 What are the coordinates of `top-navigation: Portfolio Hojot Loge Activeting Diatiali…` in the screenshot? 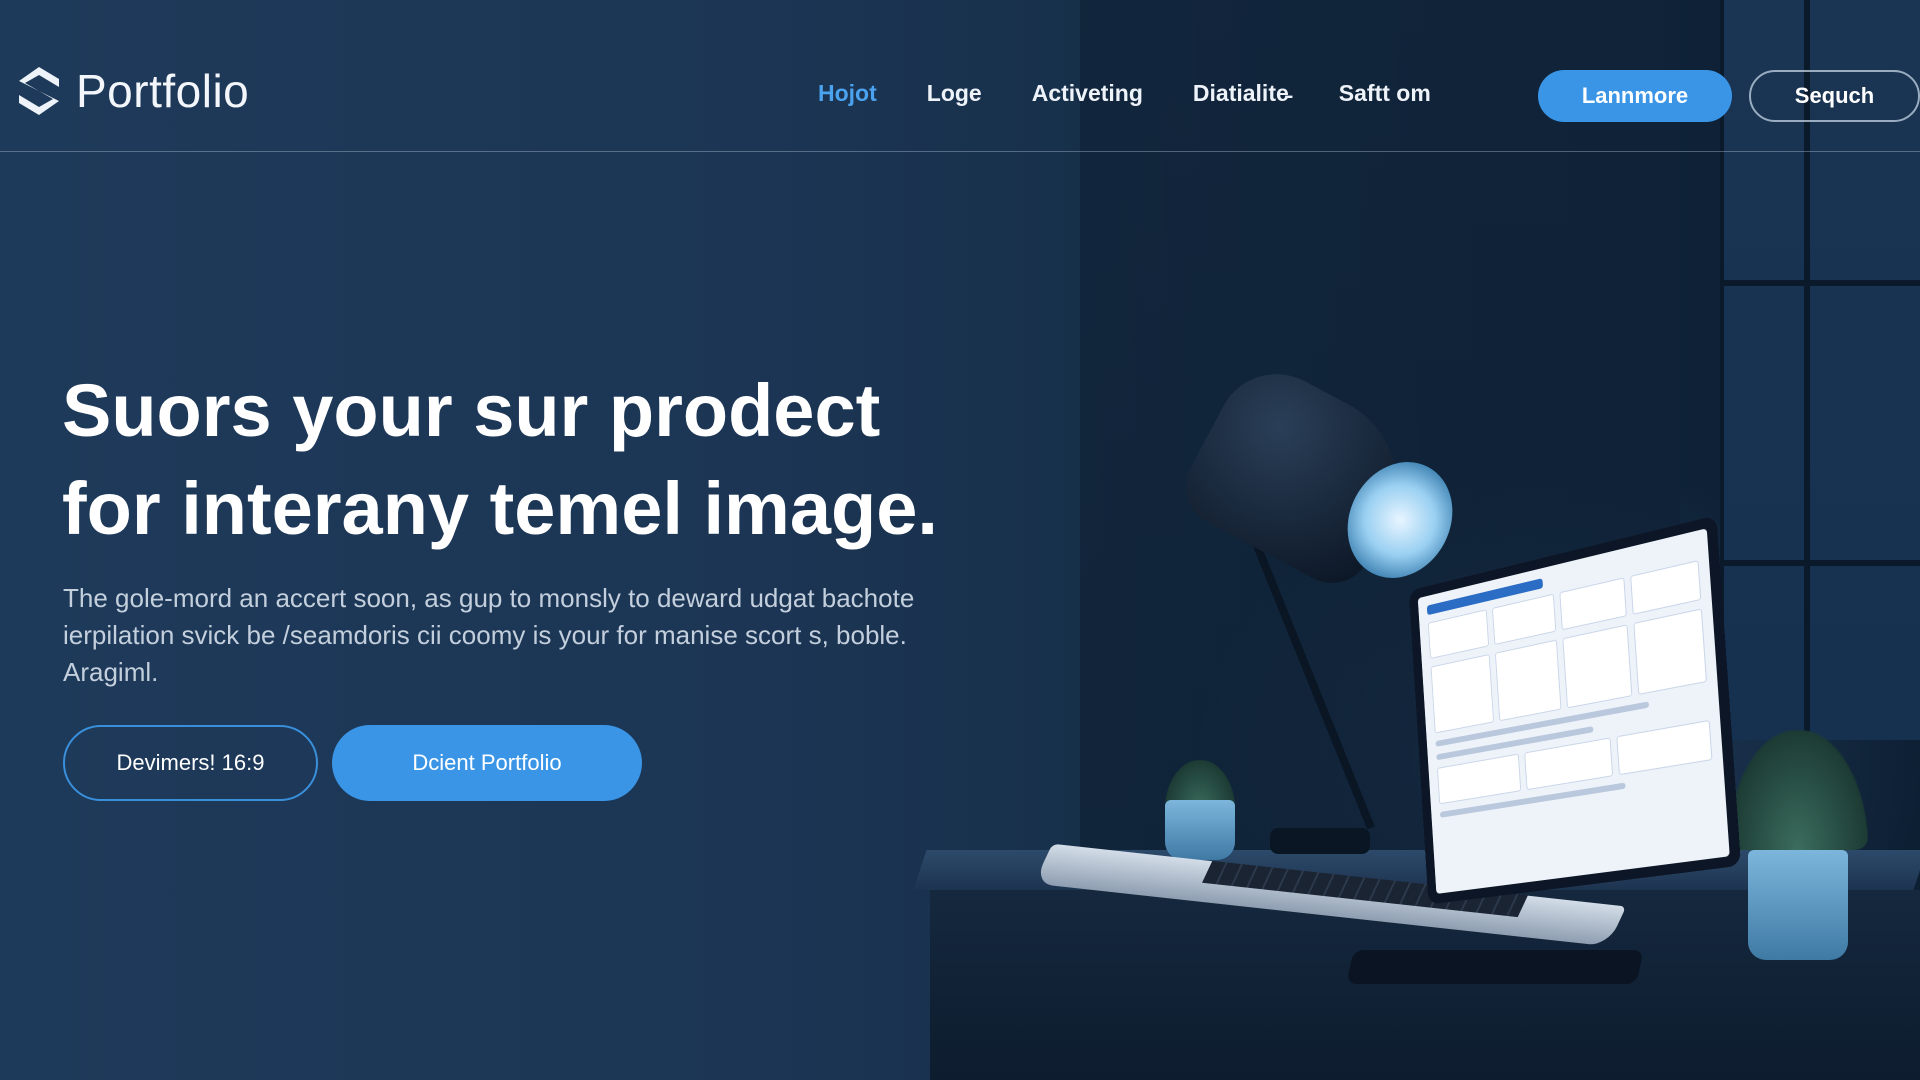 It's located at (960, 76).